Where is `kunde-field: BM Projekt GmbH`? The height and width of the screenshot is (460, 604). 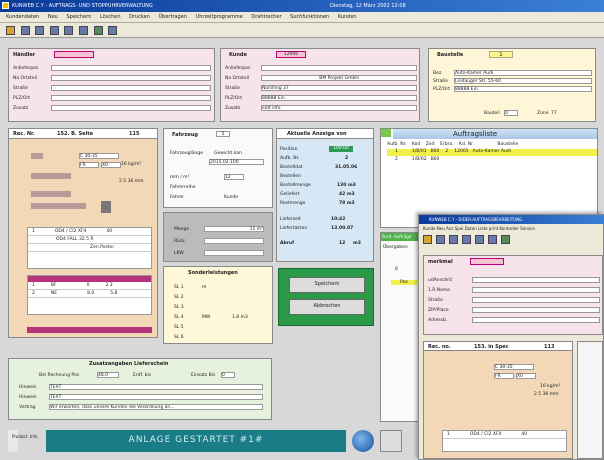 kunde-field: BM Projekt GmbH is located at coordinates (339, 78).